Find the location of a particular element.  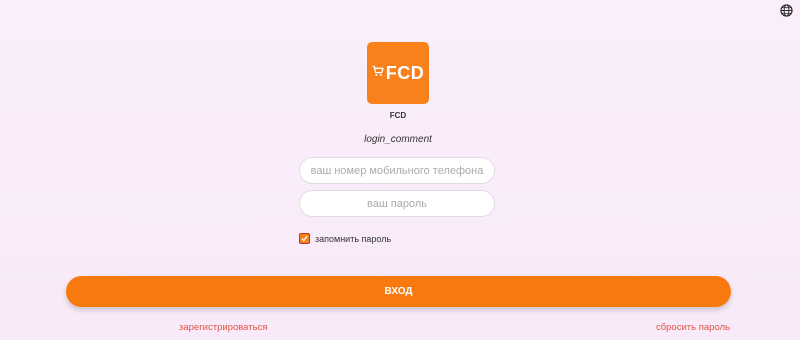

reset-password-link: сбросить пароль is located at coordinates (693, 327).